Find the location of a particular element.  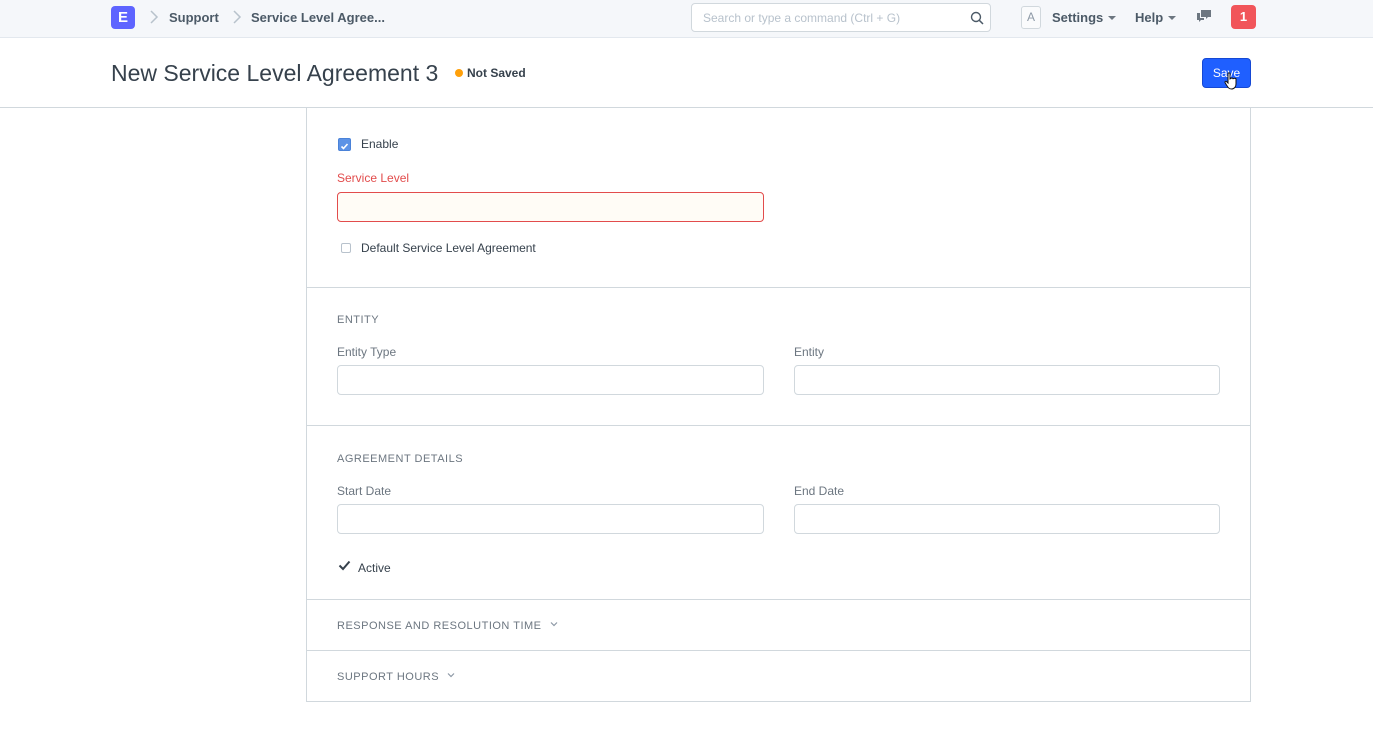

section-entity: ENTITY Entity Type Entity is located at coordinates (778, 357).